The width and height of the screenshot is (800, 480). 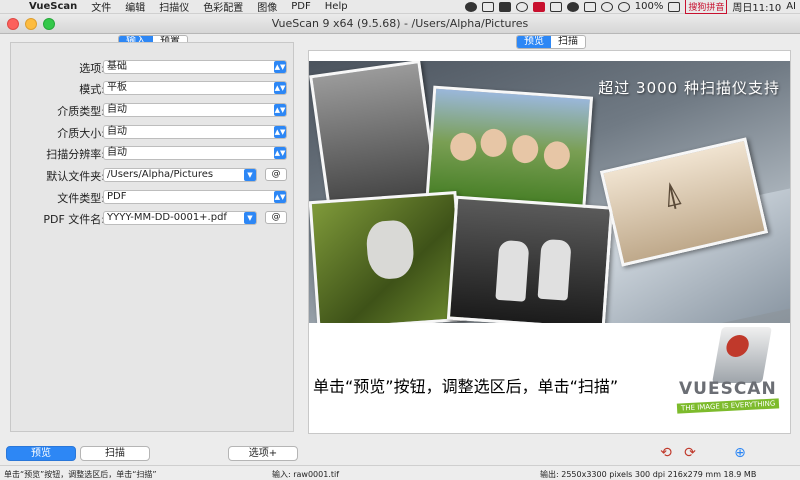 What do you see at coordinates (632, 7) in the screenshot?
I see `status-tray: 100% 搜狗拼音 周日11:10 AI` at bounding box center [632, 7].